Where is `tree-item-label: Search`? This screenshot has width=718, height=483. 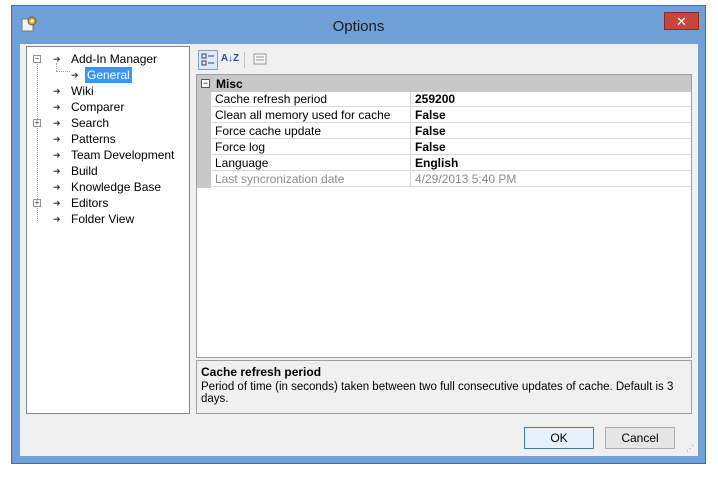
tree-item-label: Search is located at coordinates (90, 123).